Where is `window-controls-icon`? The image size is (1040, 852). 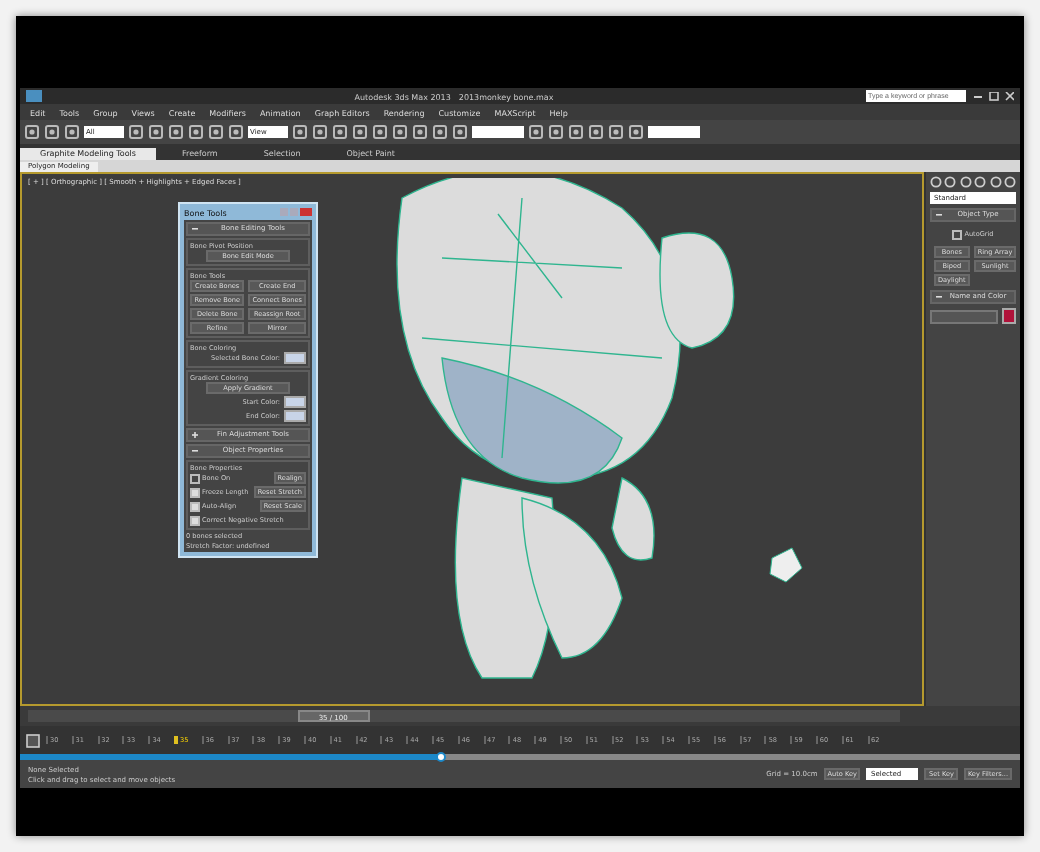 window-controls-icon is located at coordinates (994, 96).